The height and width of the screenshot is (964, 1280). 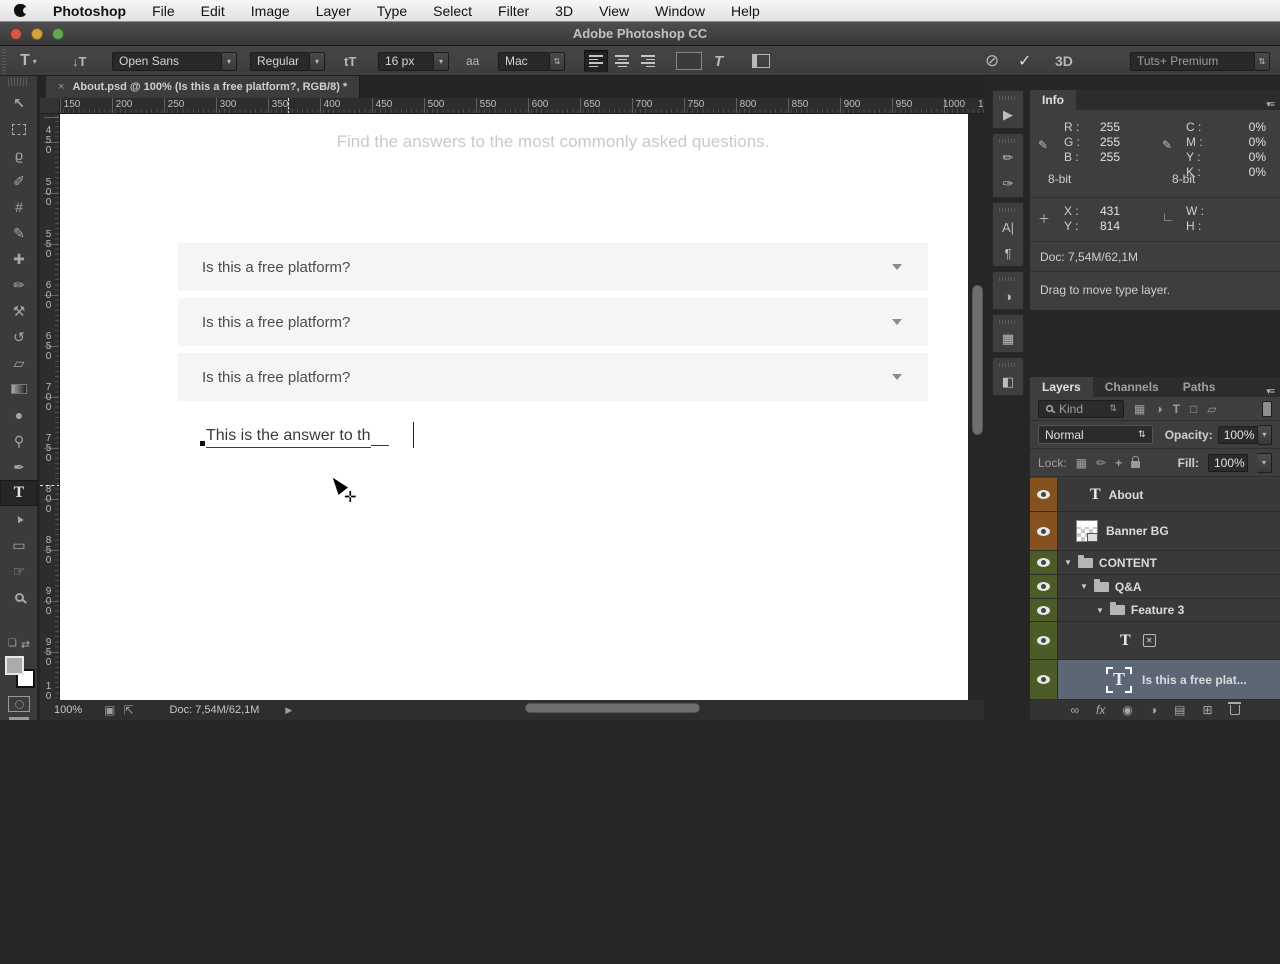 What do you see at coordinates (392, 11) in the screenshot?
I see `menu-type: Type` at bounding box center [392, 11].